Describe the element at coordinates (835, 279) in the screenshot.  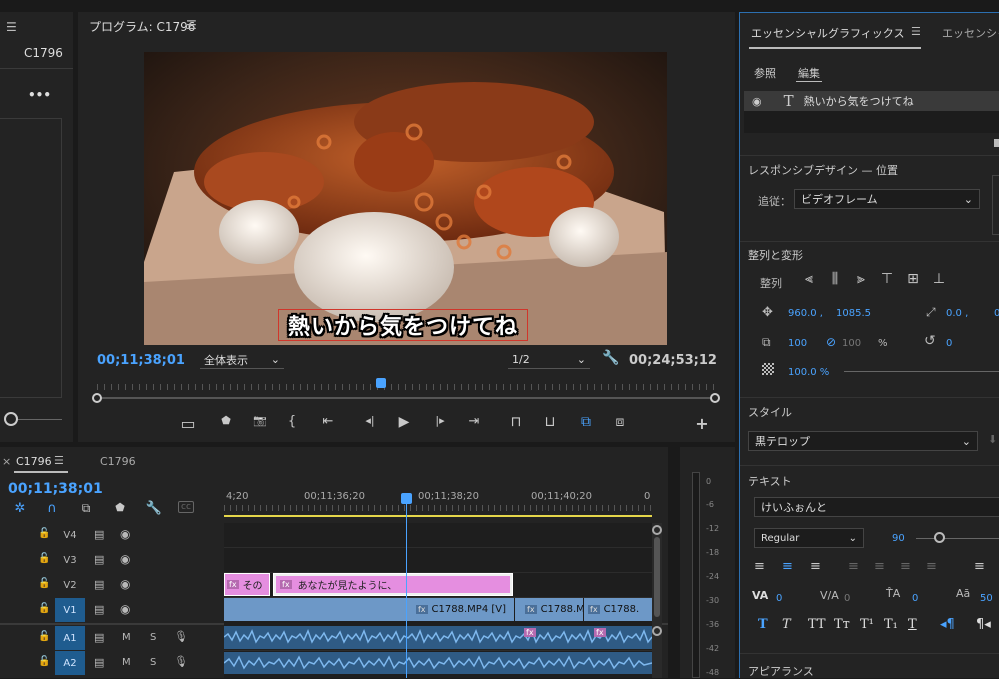
I see `align-center-h-icon: ⫼` at that location.